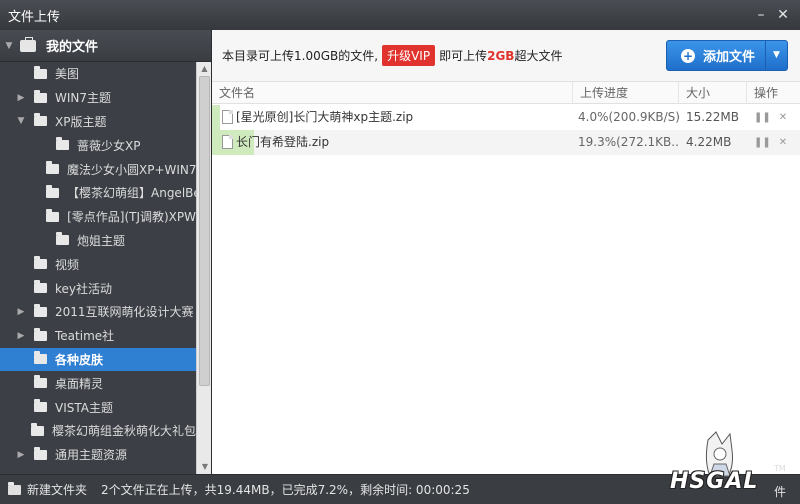 The width and height of the screenshot is (800, 504). I want to click on file-progress: 4.0%(200.9KB/S), so click(629, 117).